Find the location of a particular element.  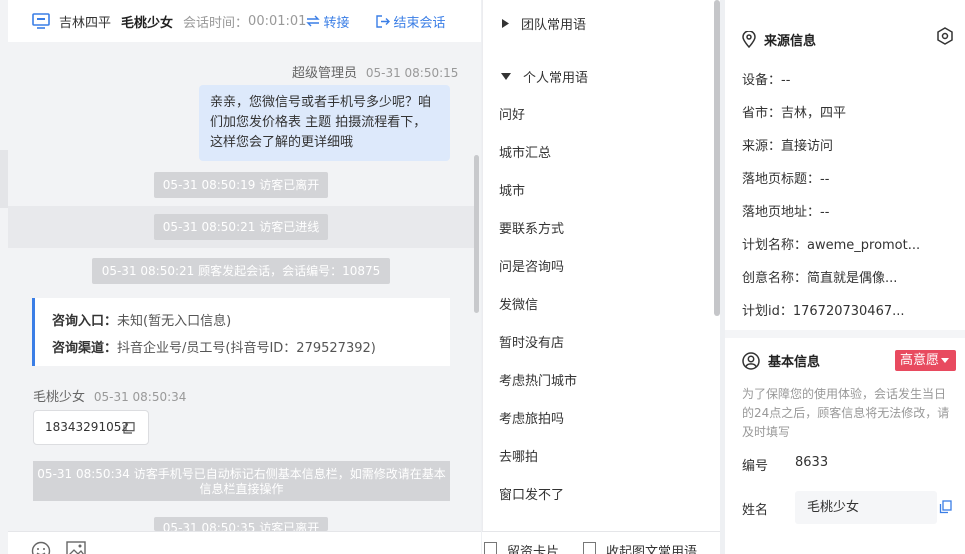

phrase-item: 考虑热门城市 is located at coordinates (538, 379).